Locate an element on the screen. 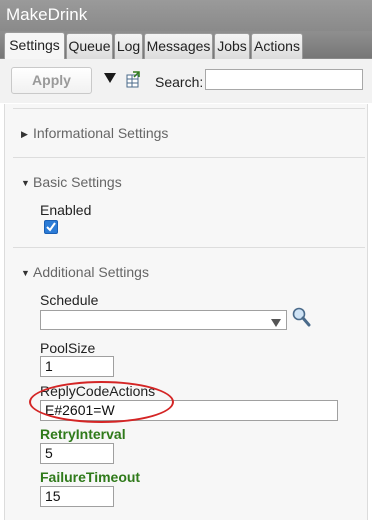 This screenshot has width=372, height=520. toolbar: Apply Search: is located at coordinates (186, 81).